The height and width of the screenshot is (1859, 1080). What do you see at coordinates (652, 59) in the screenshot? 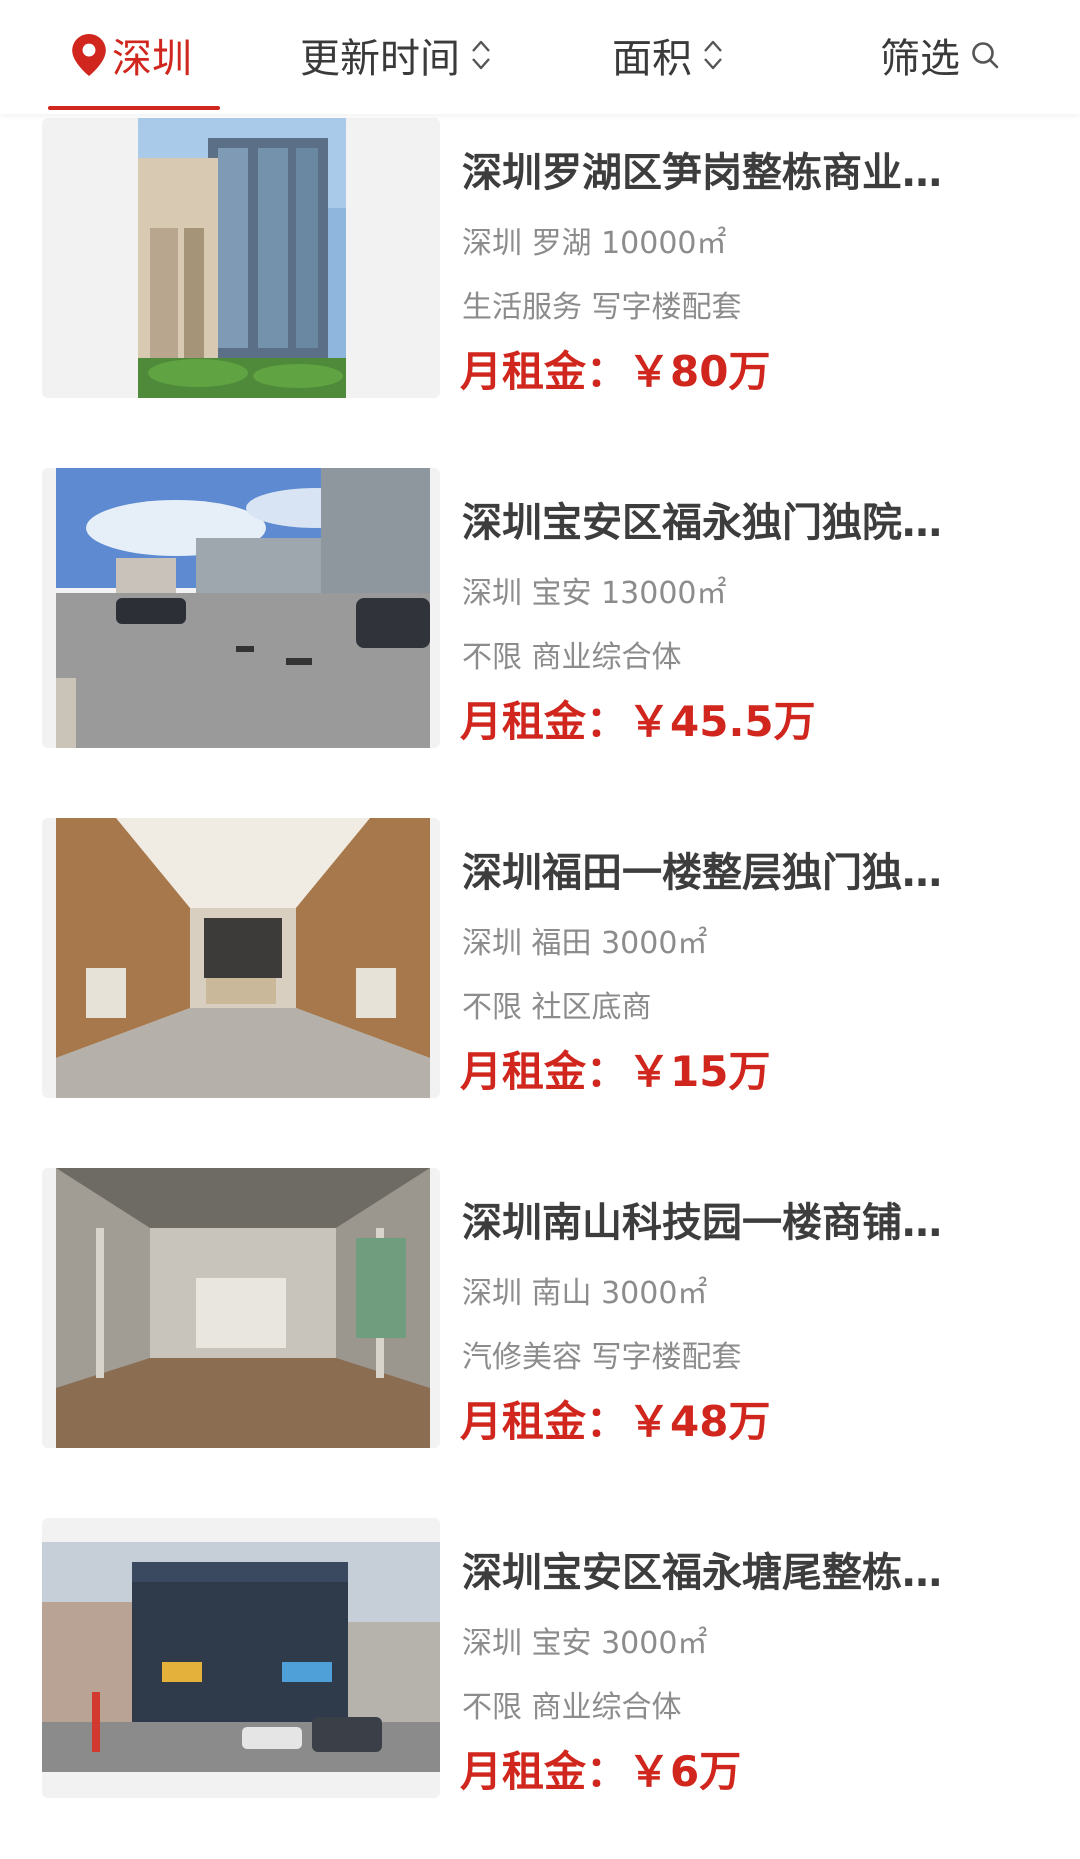
I see `area-label: 面积` at bounding box center [652, 59].